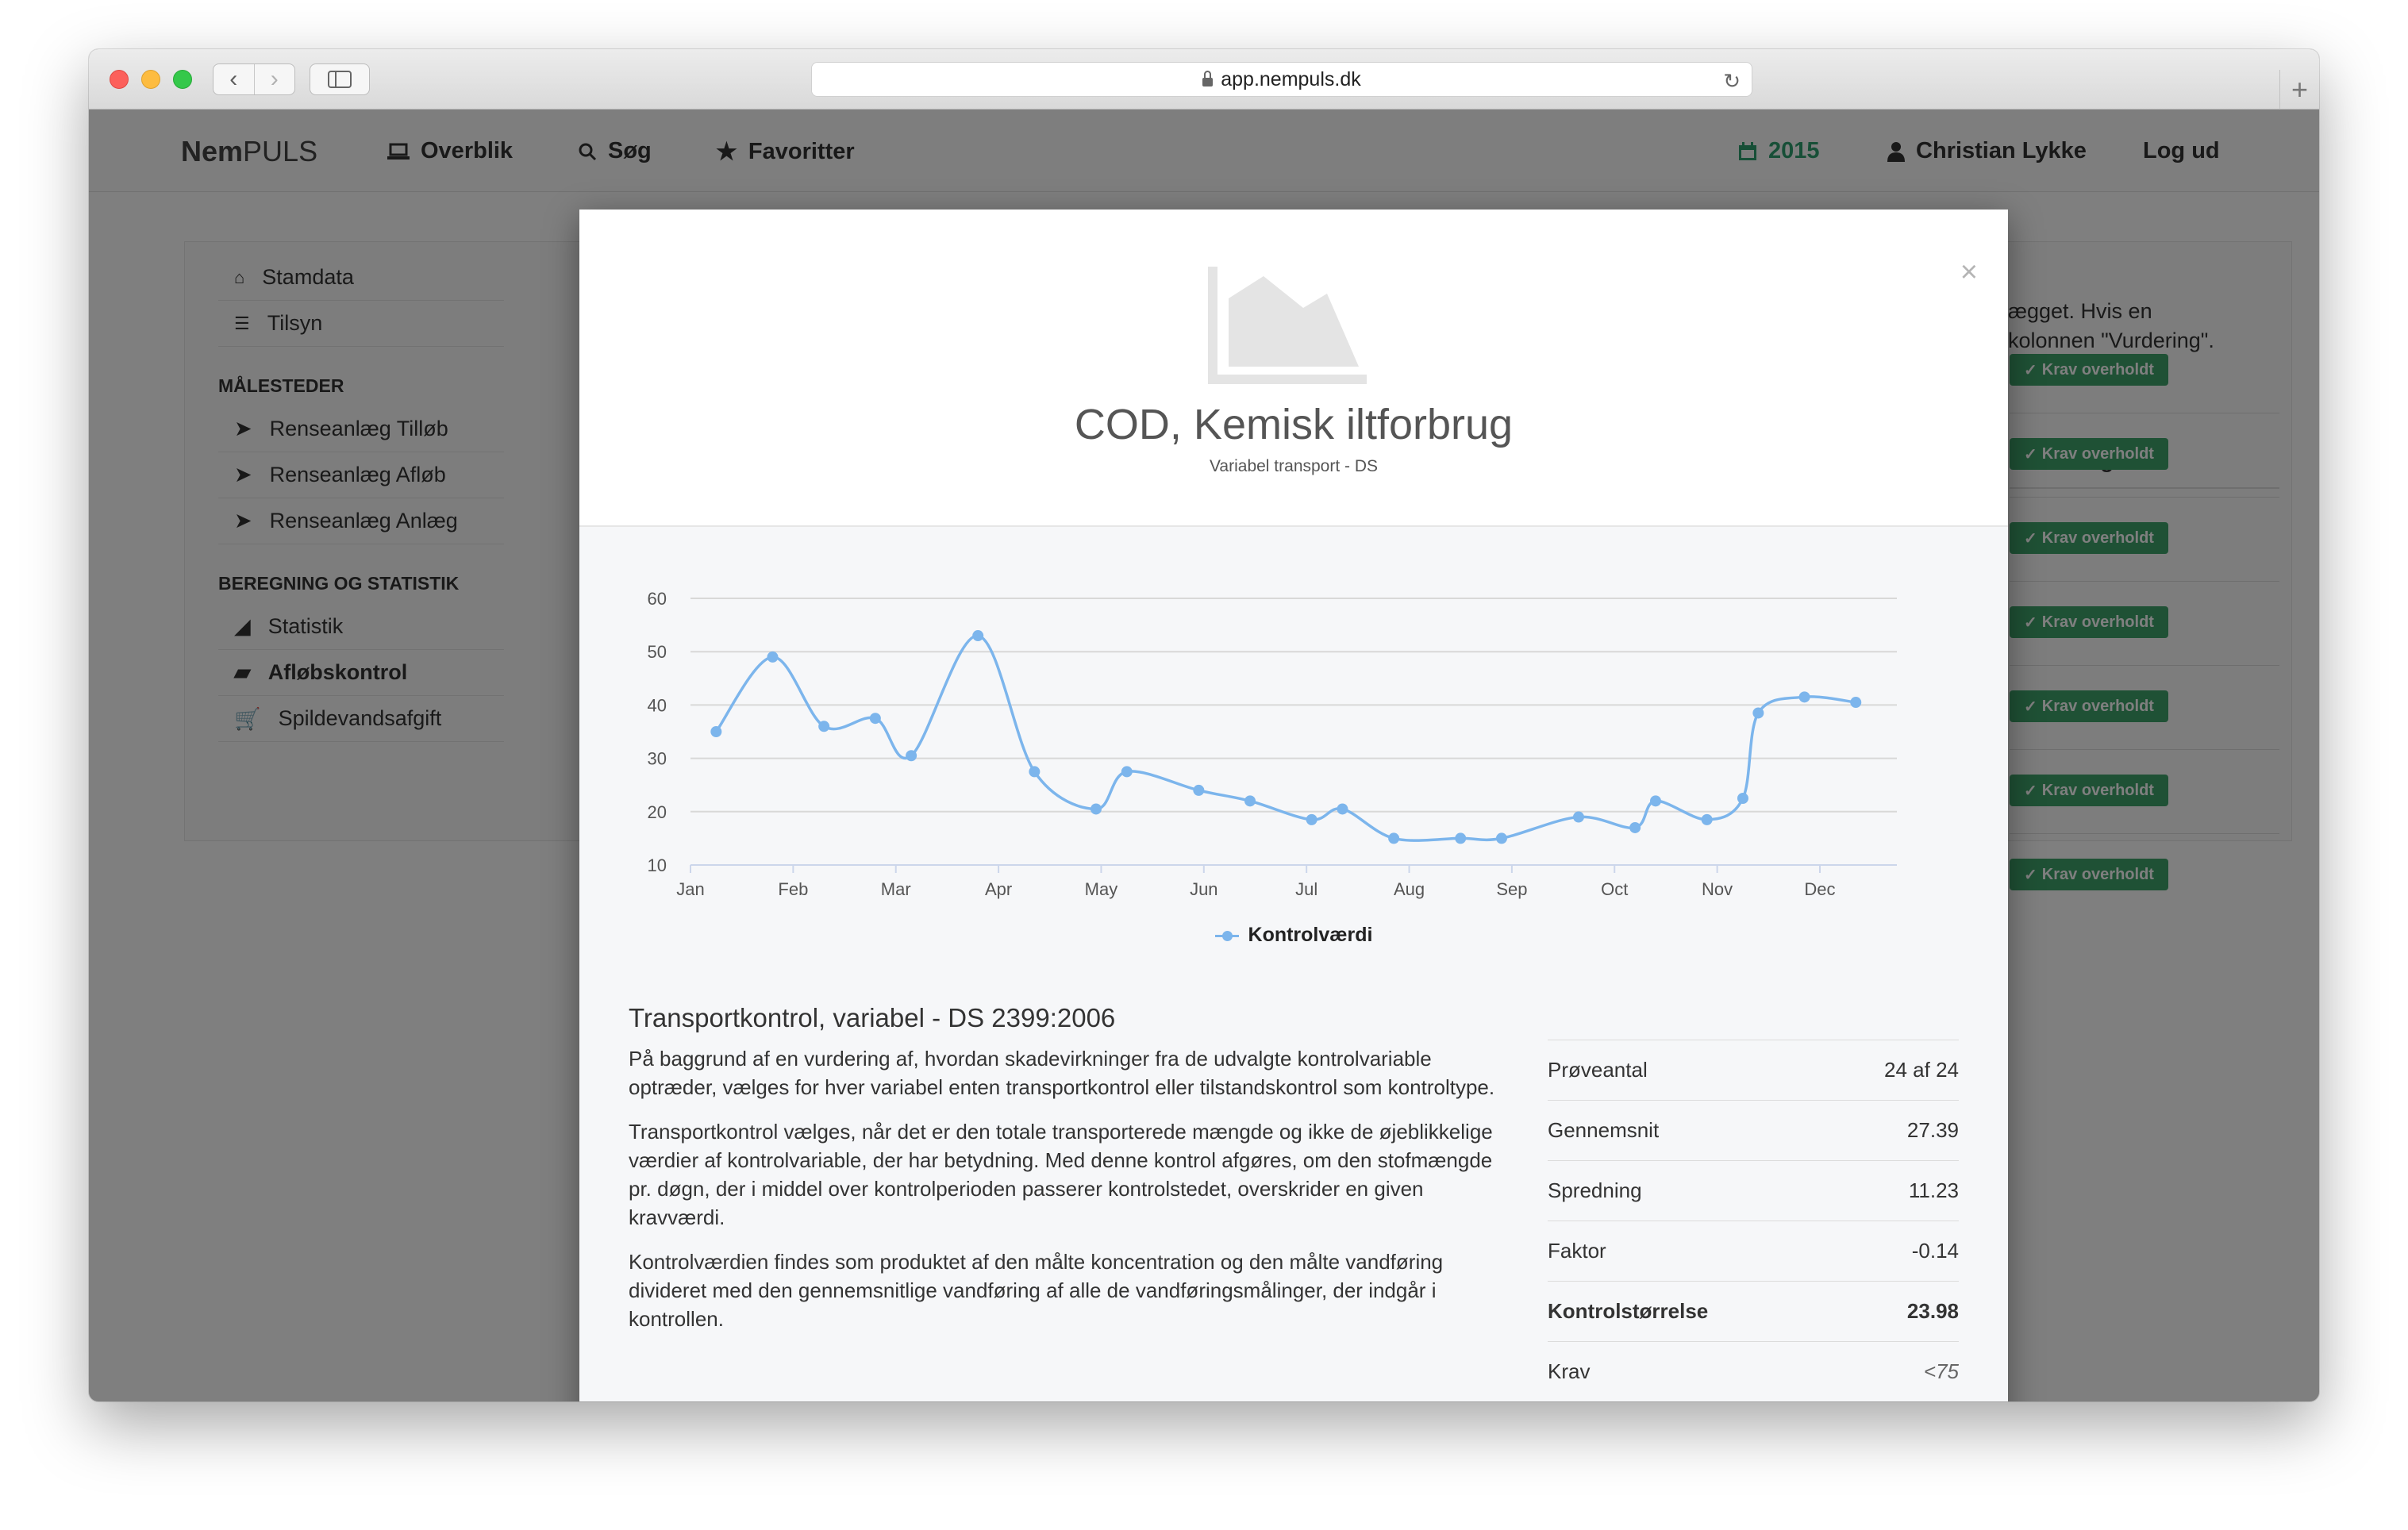 This screenshot has width=2408, height=1530. I want to click on address-bar: app.nempuls.dk ↻, so click(1281, 79).